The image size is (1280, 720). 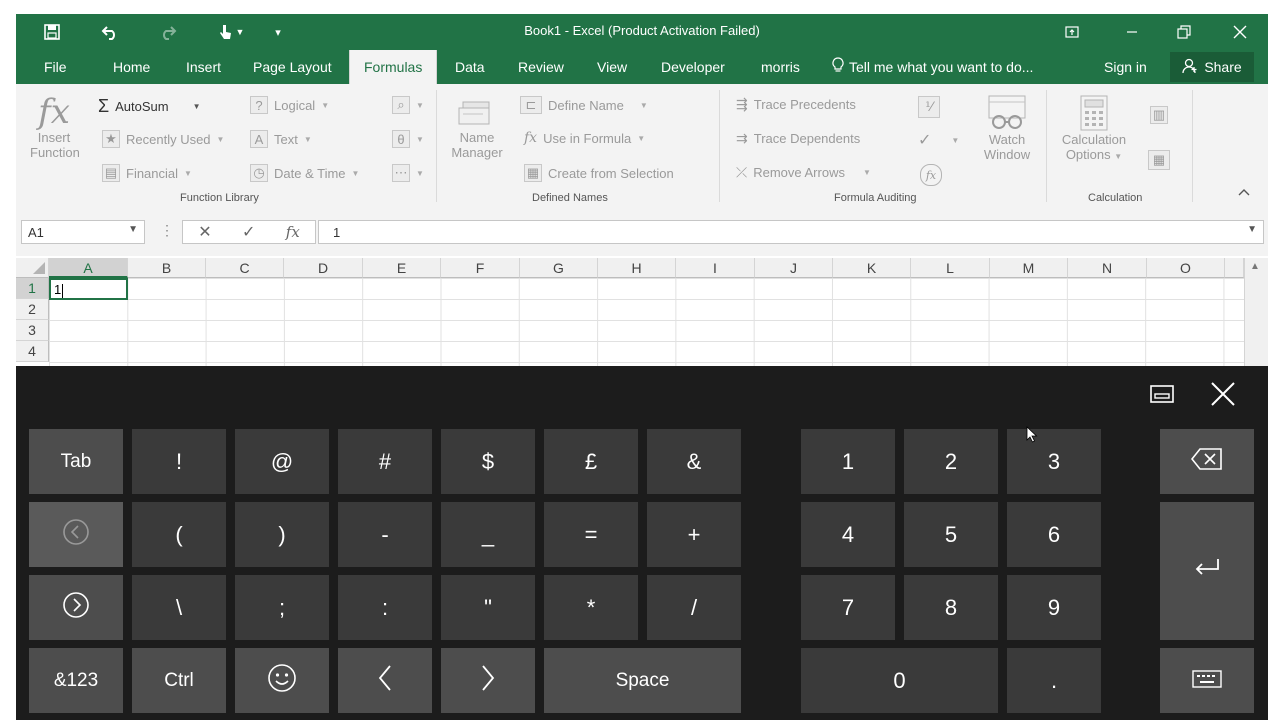 I want to click on column-header-d: D, so click(x=323, y=268).